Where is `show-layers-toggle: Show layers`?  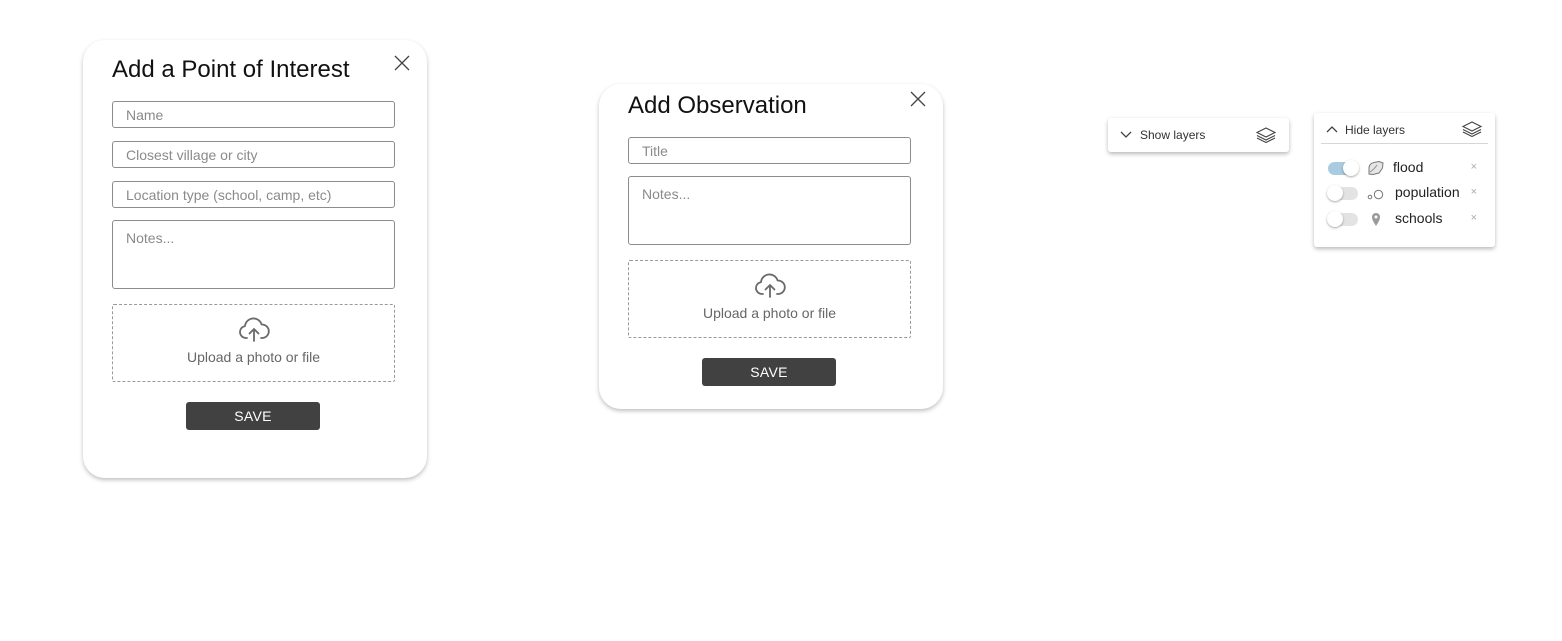
show-layers-toggle: Show layers is located at coordinates (1198, 135).